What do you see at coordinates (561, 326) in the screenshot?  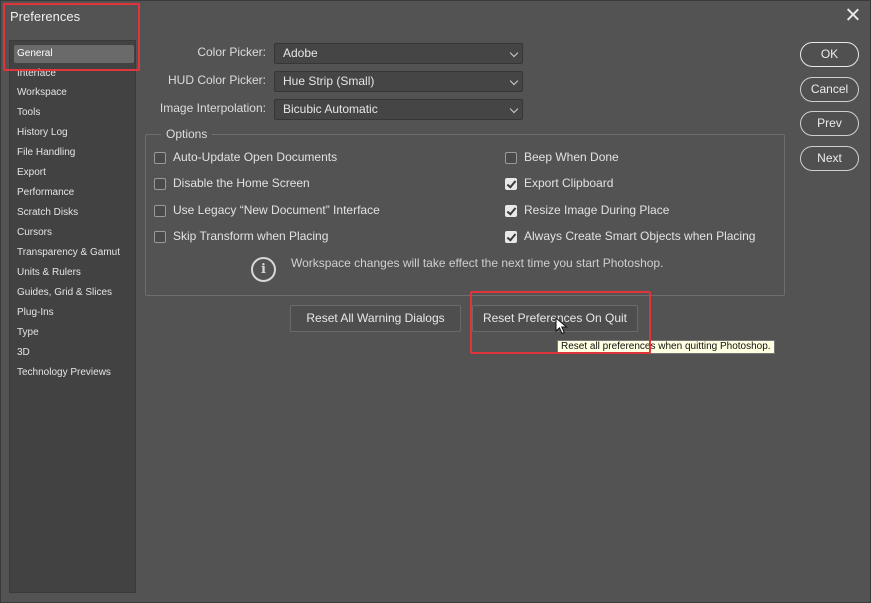 I see `mouse-cursor-icon` at bounding box center [561, 326].